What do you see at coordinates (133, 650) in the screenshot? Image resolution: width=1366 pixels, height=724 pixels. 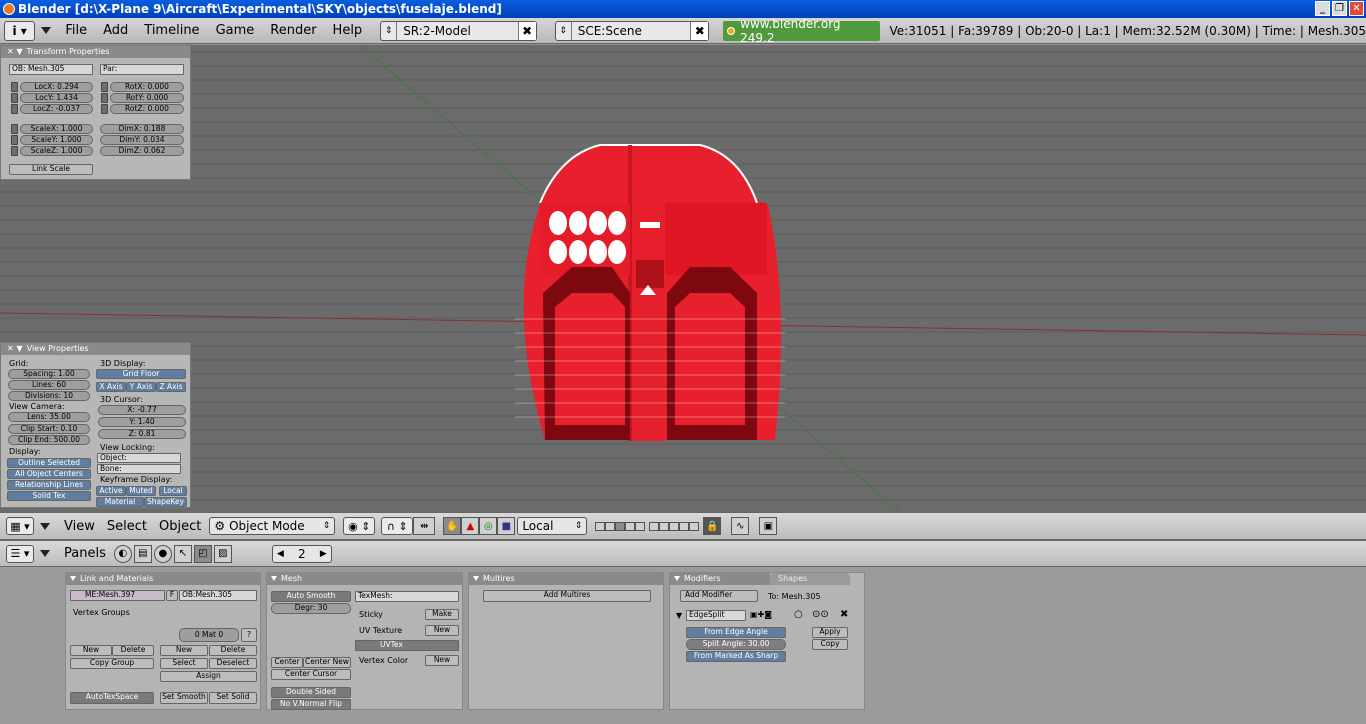 I see `delete-vgroup-button: Delete` at bounding box center [133, 650].